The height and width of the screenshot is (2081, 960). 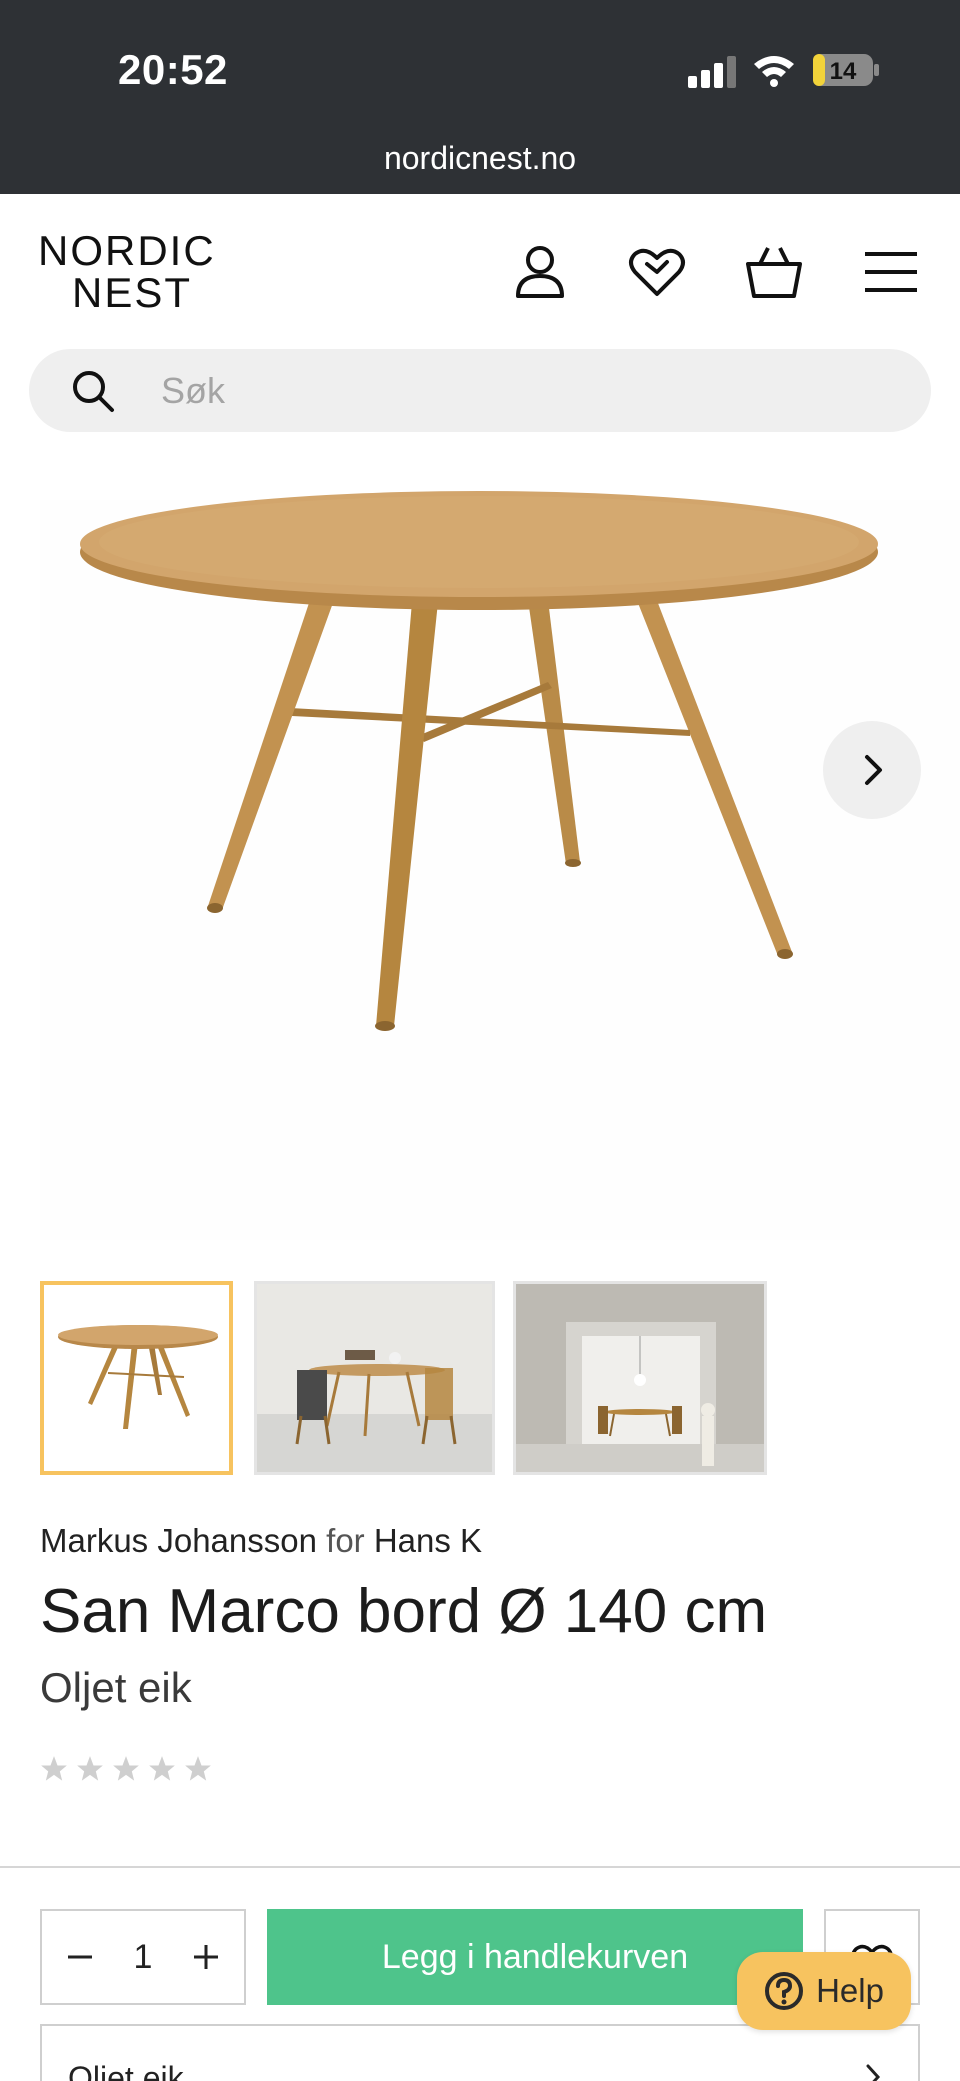 What do you see at coordinates (521, 391) in the screenshot?
I see `search-input` at bounding box center [521, 391].